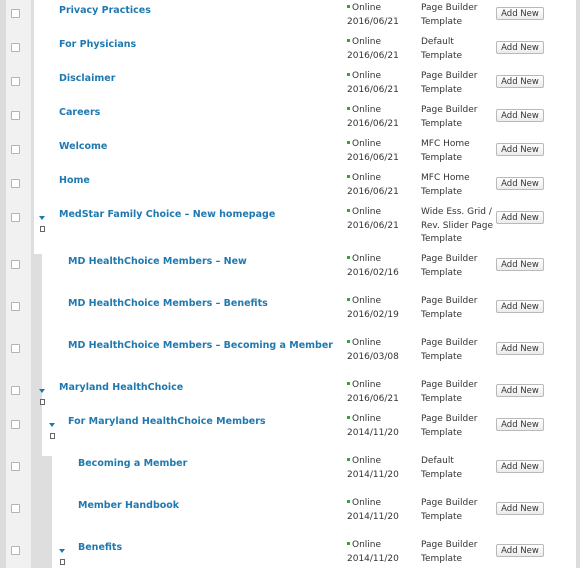 Image resolution: width=580 pixels, height=568 pixels. What do you see at coordinates (97, 44) in the screenshot?
I see `page-title-link: For Physicians` at bounding box center [97, 44].